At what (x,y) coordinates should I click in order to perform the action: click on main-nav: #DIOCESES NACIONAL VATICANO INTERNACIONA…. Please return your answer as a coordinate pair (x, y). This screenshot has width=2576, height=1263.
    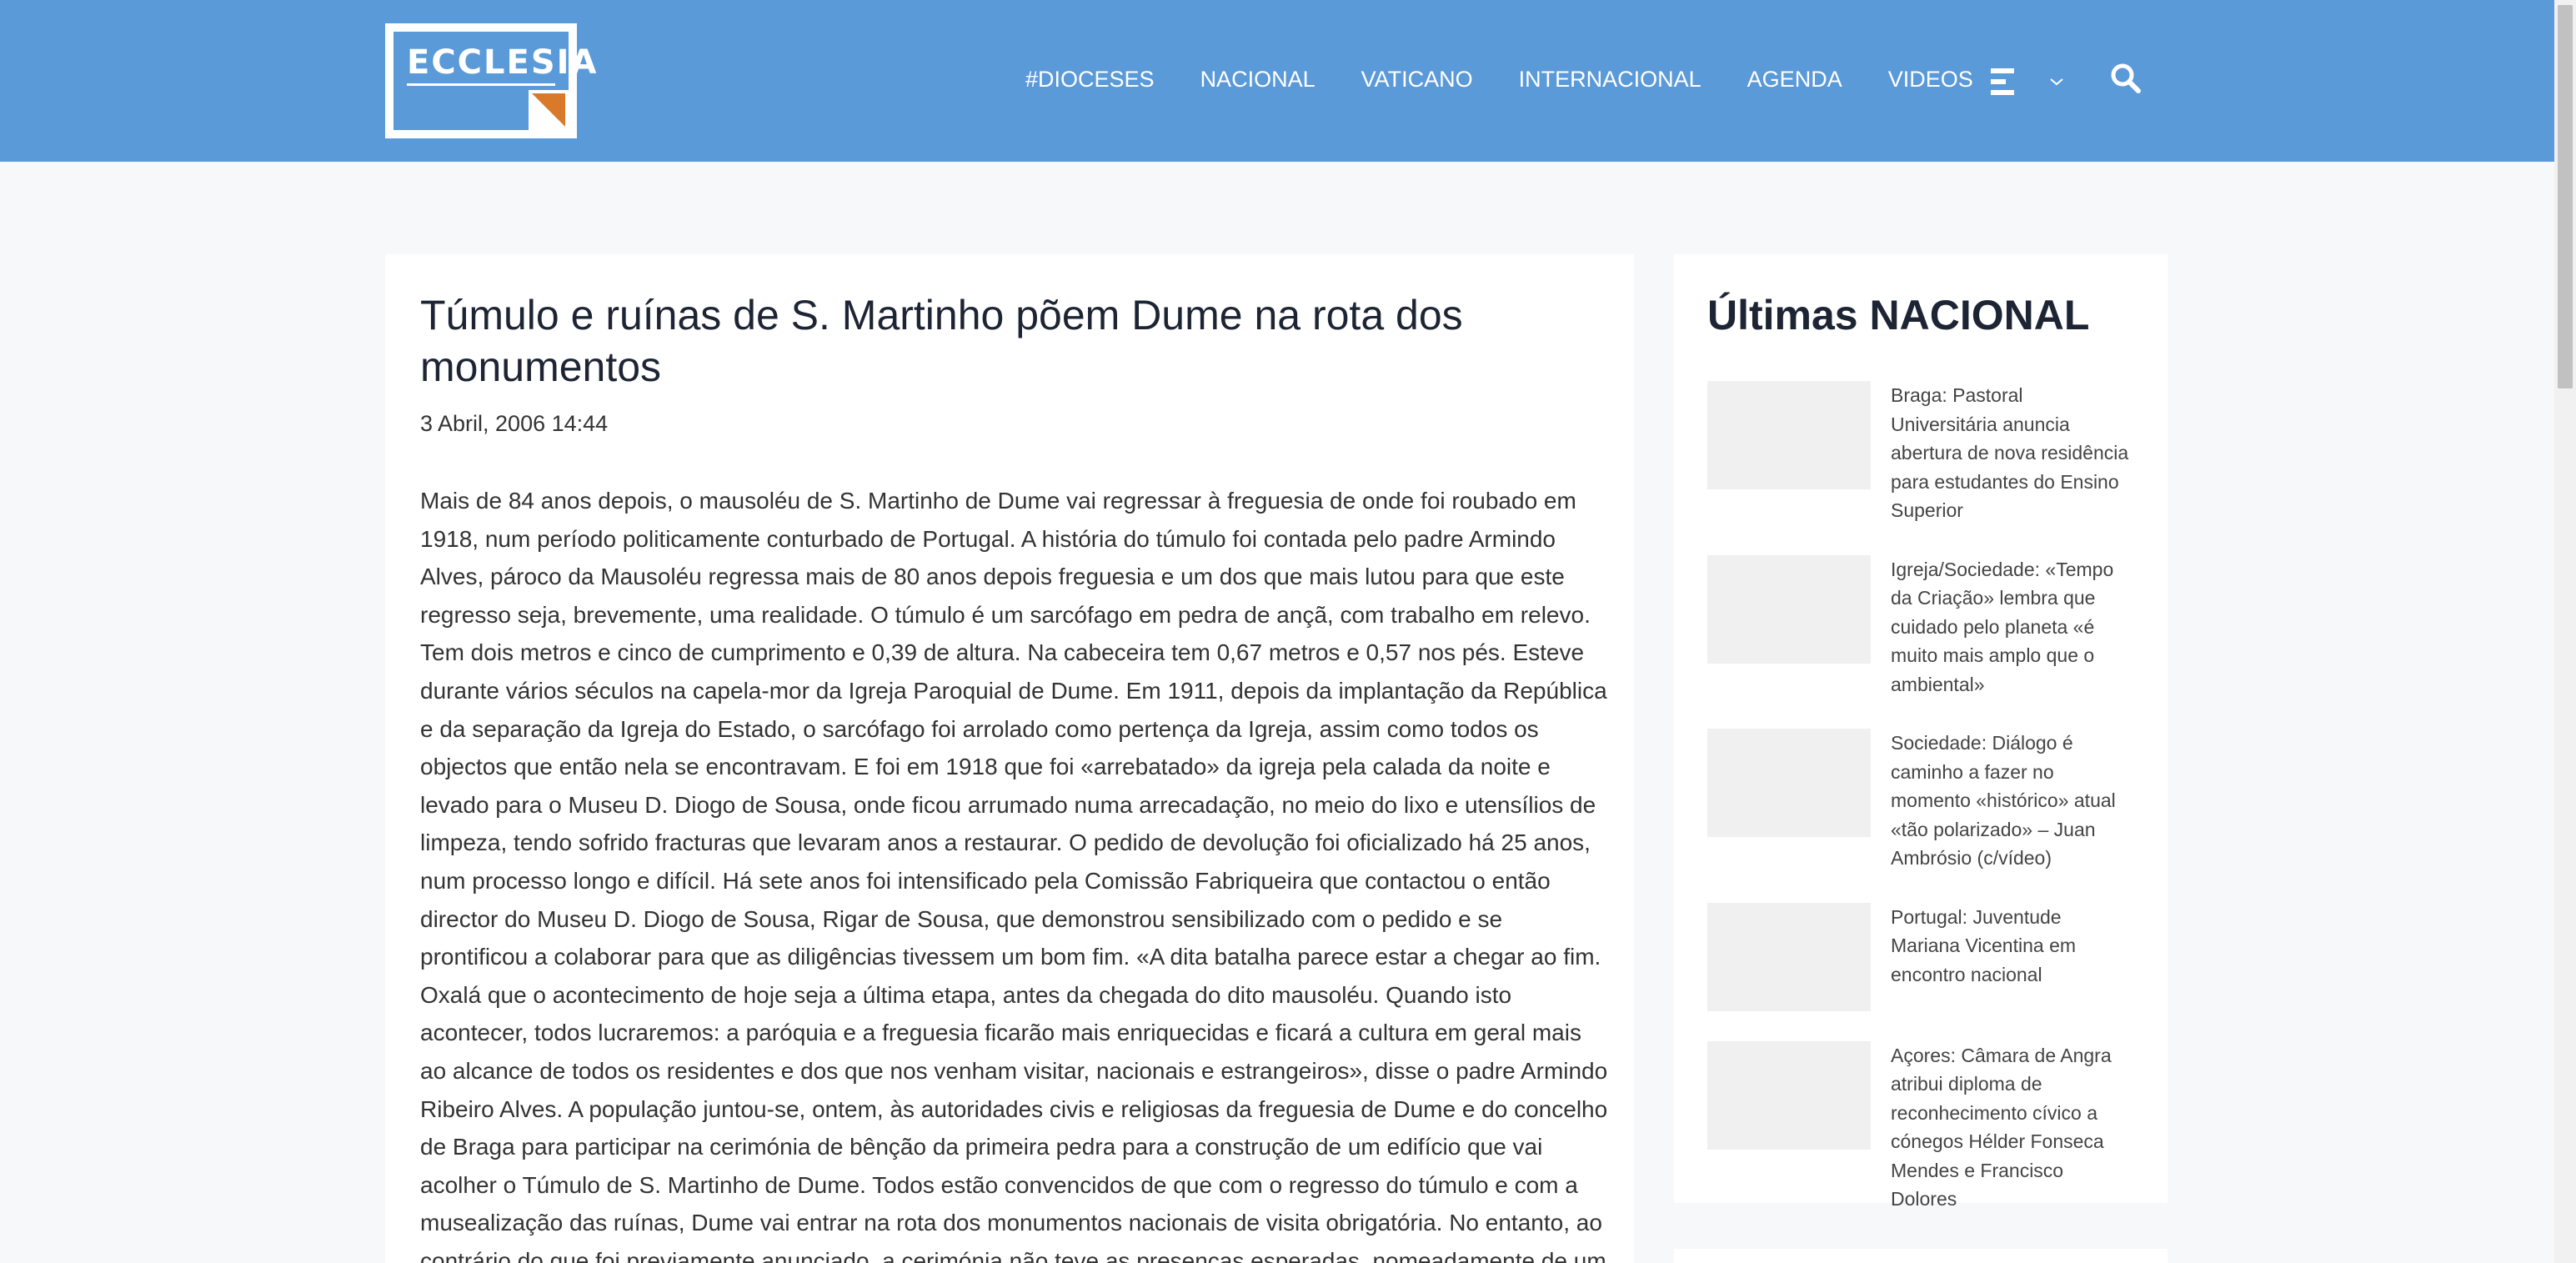
    Looking at the image, I should click on (1522, 80).